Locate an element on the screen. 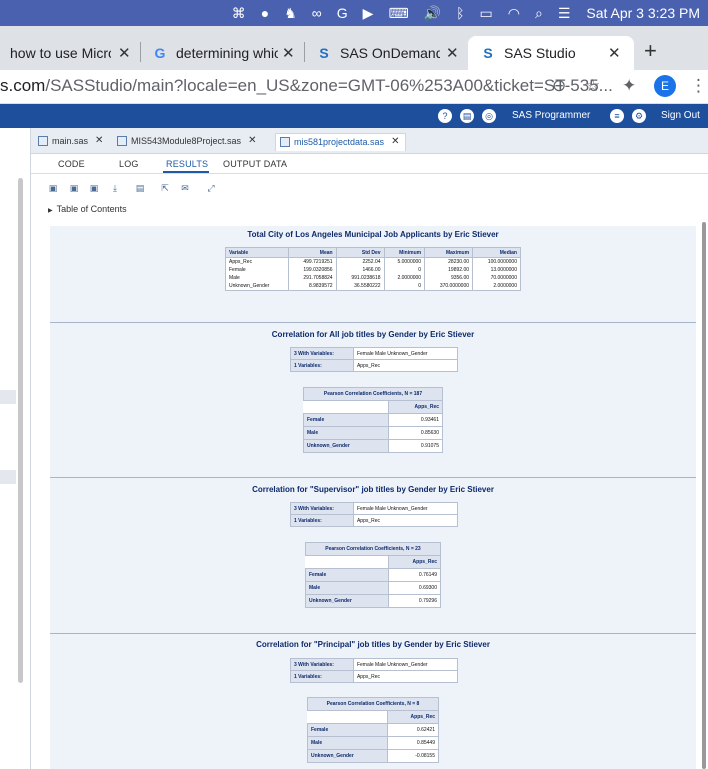 This screenshot has height=769, width=708. app-badge-icon: ⌘ is located at coordinates (239, 13).